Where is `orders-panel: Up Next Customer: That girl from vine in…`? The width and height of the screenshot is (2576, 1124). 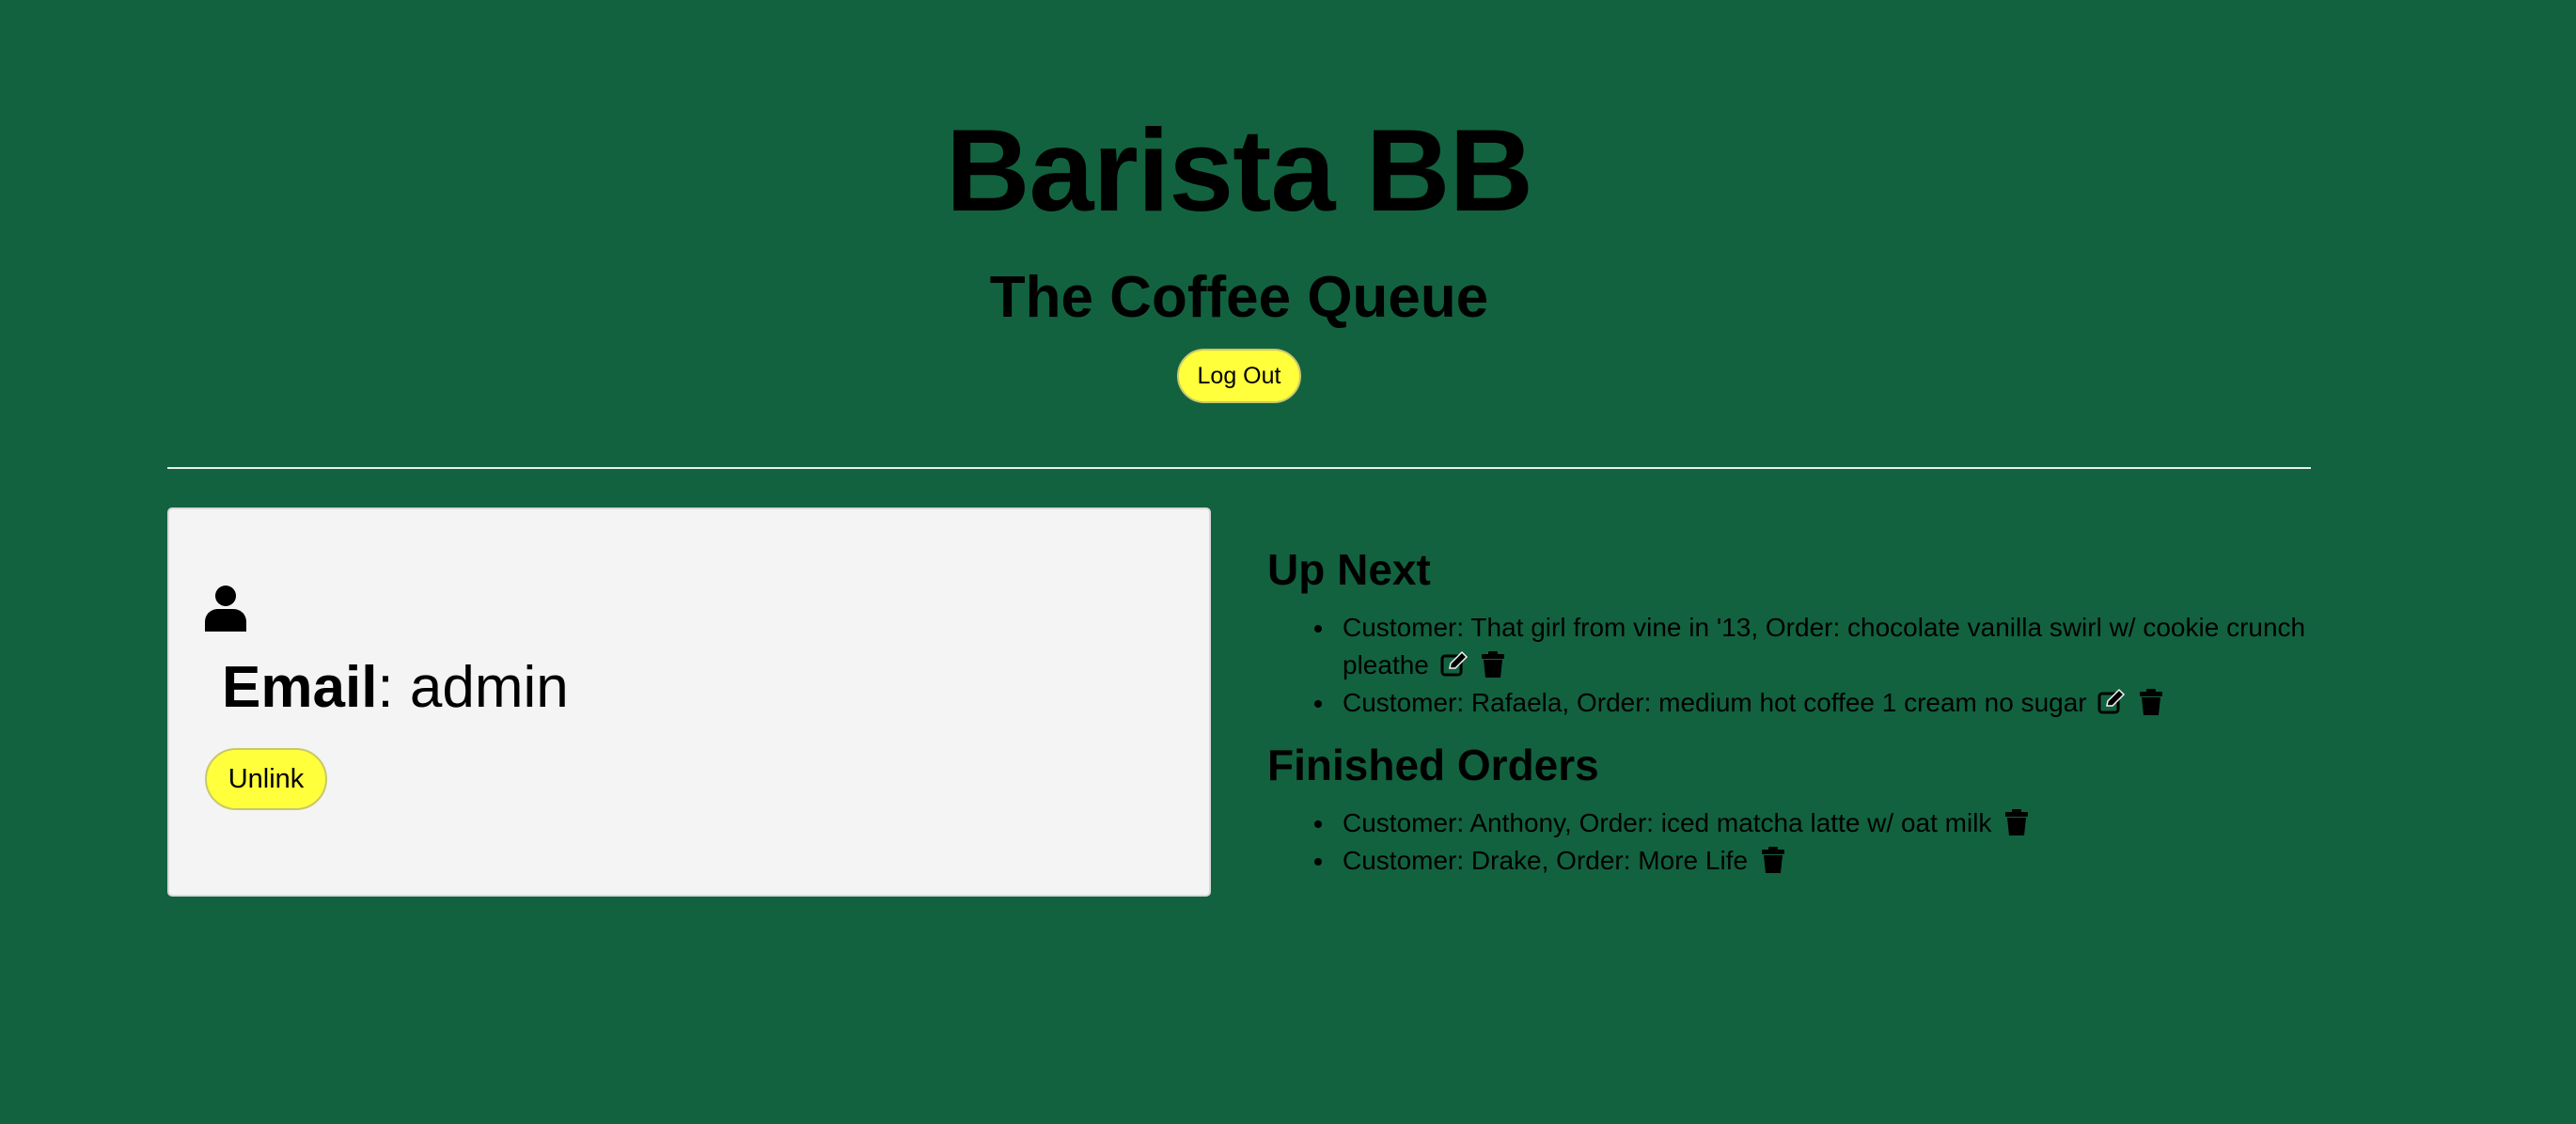 orders-panel: Up Next Customer: That girl from vine in… is located at coordinates (1789, 708).